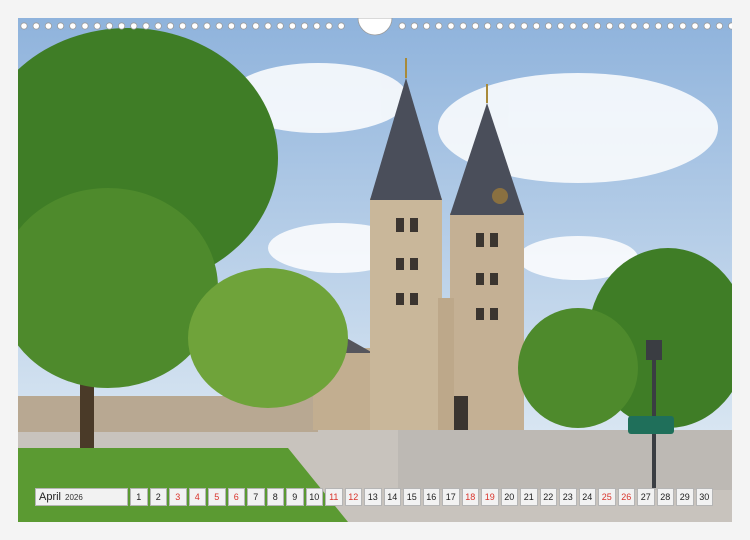 The height and width of the screenshot is (540, 750). Describe the element at coordinates (139, 497) in the screenshot. I see `day-cell: 1` at that location.